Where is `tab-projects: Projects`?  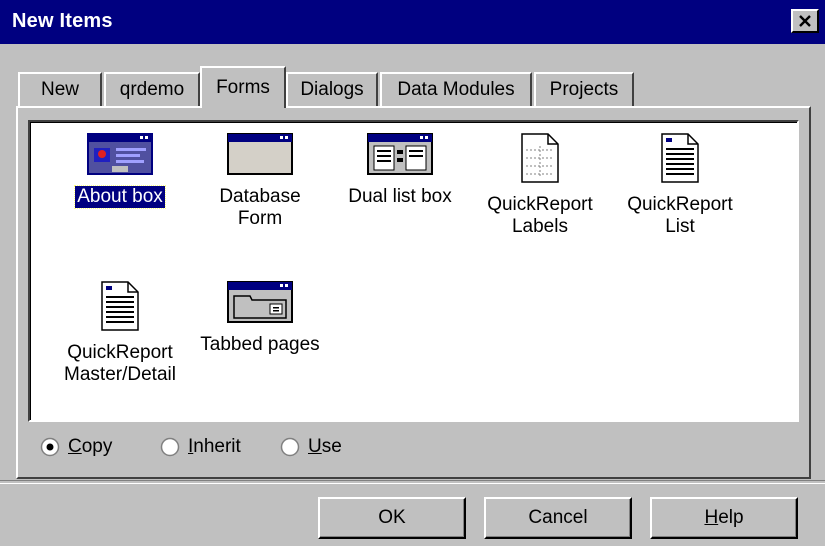 tab-projects: Projects is located at coordinates (584, 89).